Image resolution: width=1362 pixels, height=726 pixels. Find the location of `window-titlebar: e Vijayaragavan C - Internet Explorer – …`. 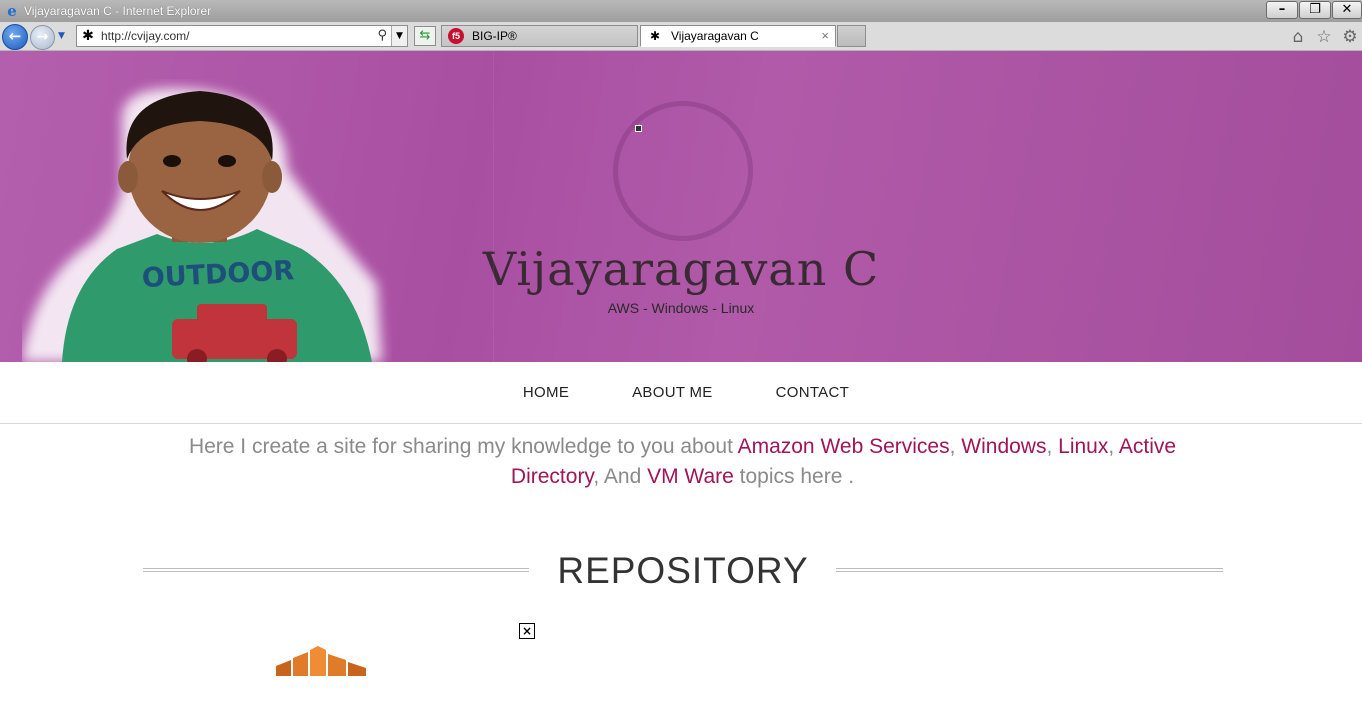

window-titlebar: e Vijayaragavan C - Internet Explorer – … is located at coordinates (681, 11).